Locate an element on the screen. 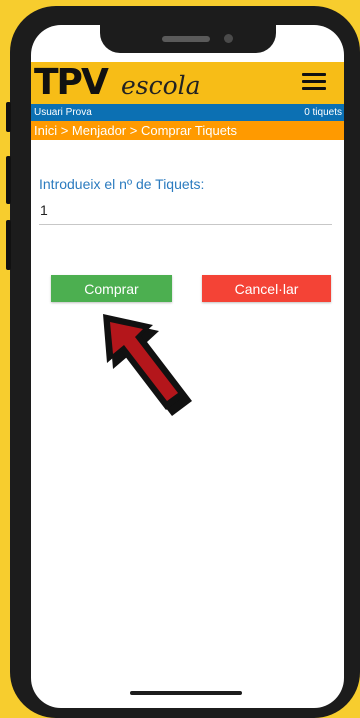  speaker-icon is located at coordinates (186, 39).